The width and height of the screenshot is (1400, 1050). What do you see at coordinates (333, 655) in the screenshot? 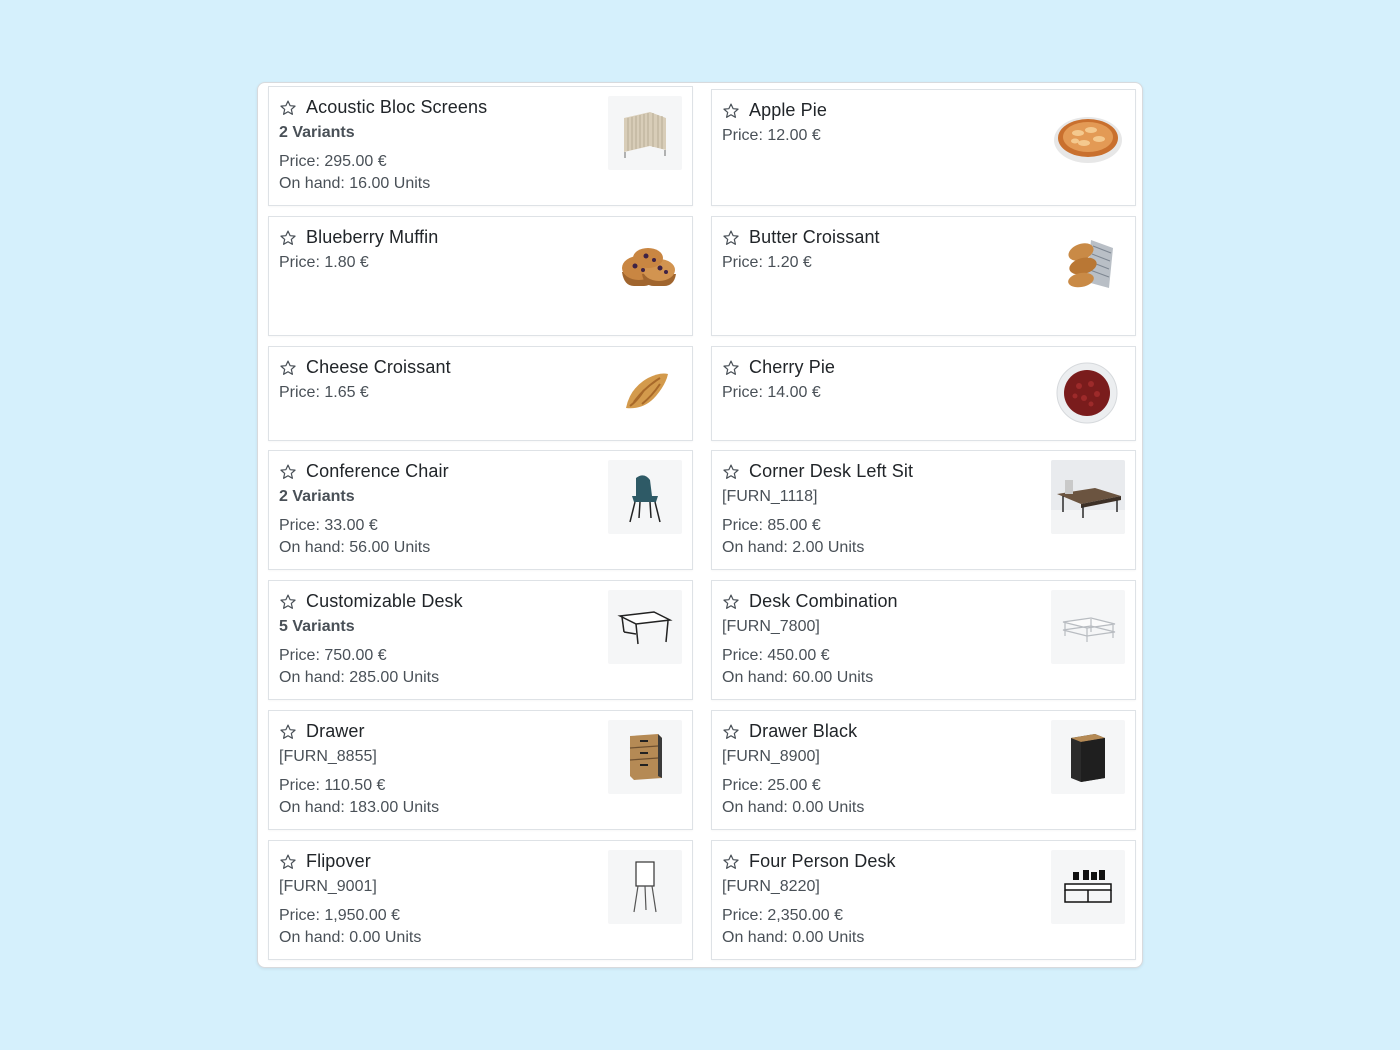
I see `product-price: Price: 750.00 €` at bounding box center [333, 655].